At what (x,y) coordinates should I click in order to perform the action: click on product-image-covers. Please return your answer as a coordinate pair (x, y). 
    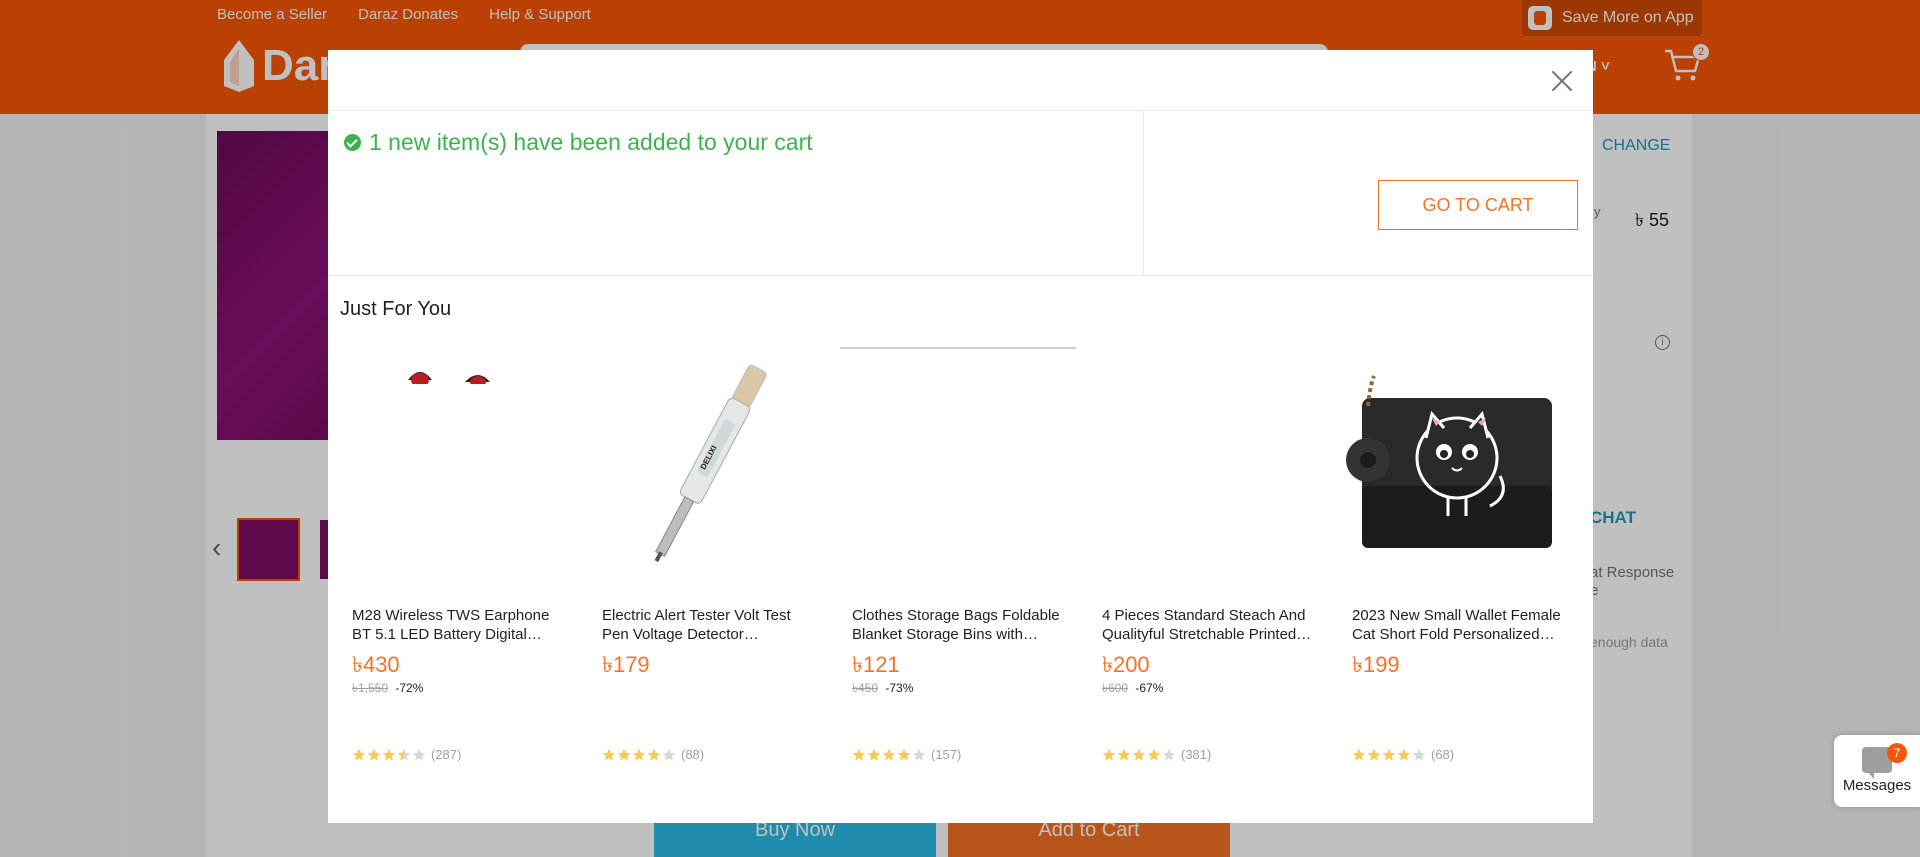
    Looking at the image, I should click on (1208, 464).